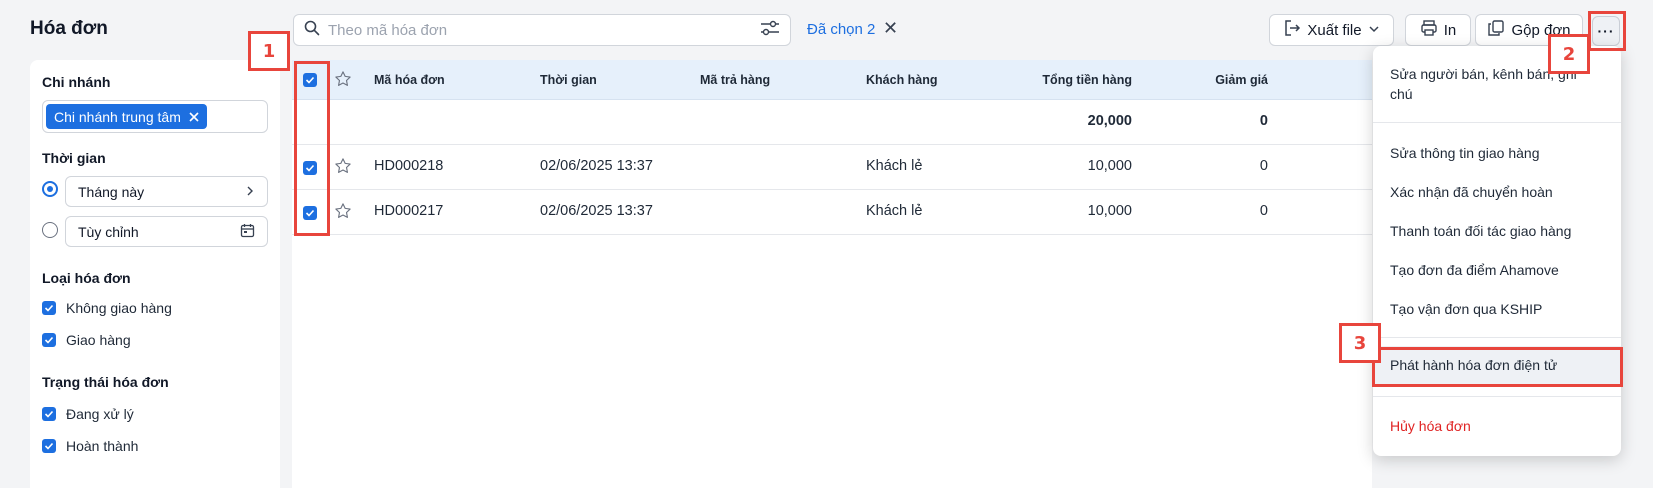 This screenshot has height=488, width=1653. I want to click on summary-total: 20,000, so click(1109, 121).